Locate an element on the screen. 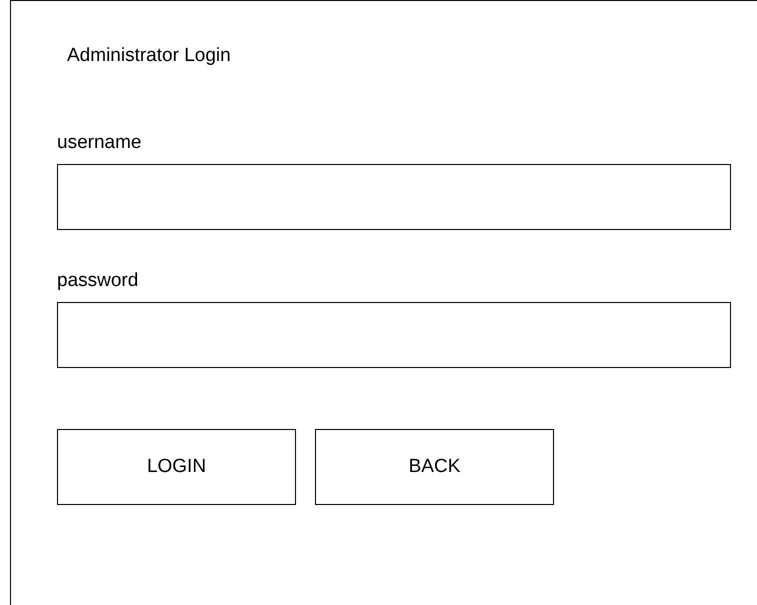 The height and width of the screenshot is (605, 757). field-label: password is located at coordinates (97, 281).